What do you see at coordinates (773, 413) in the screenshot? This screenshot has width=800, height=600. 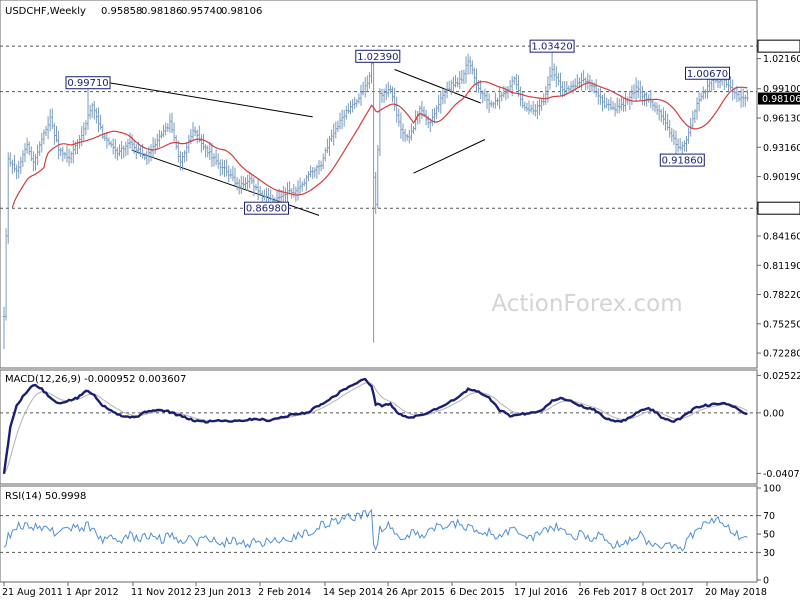 I see `macd-tick-label: 0.00` at bounding box center [773, 413].